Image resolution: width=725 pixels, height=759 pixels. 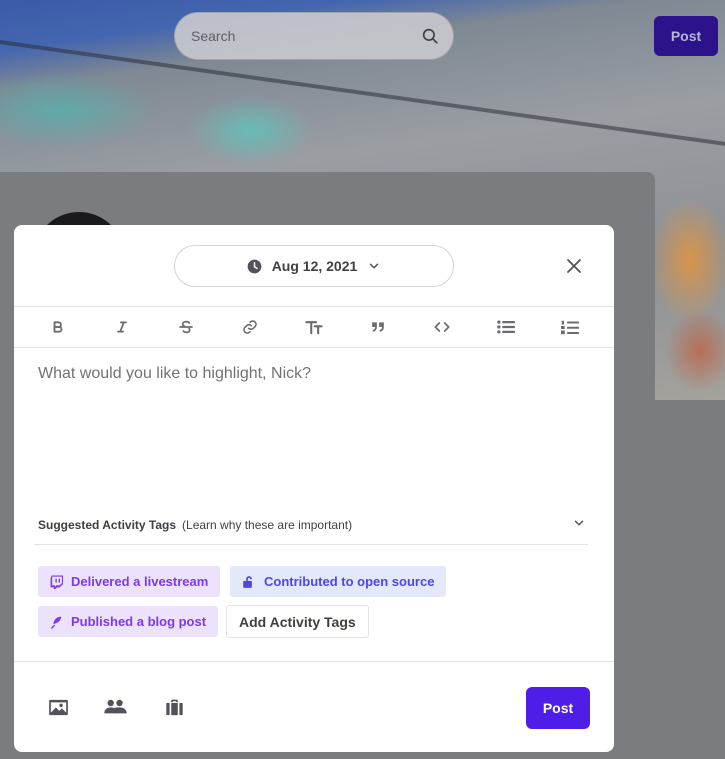 I want to click on link-button, so click(x=250, y=327).